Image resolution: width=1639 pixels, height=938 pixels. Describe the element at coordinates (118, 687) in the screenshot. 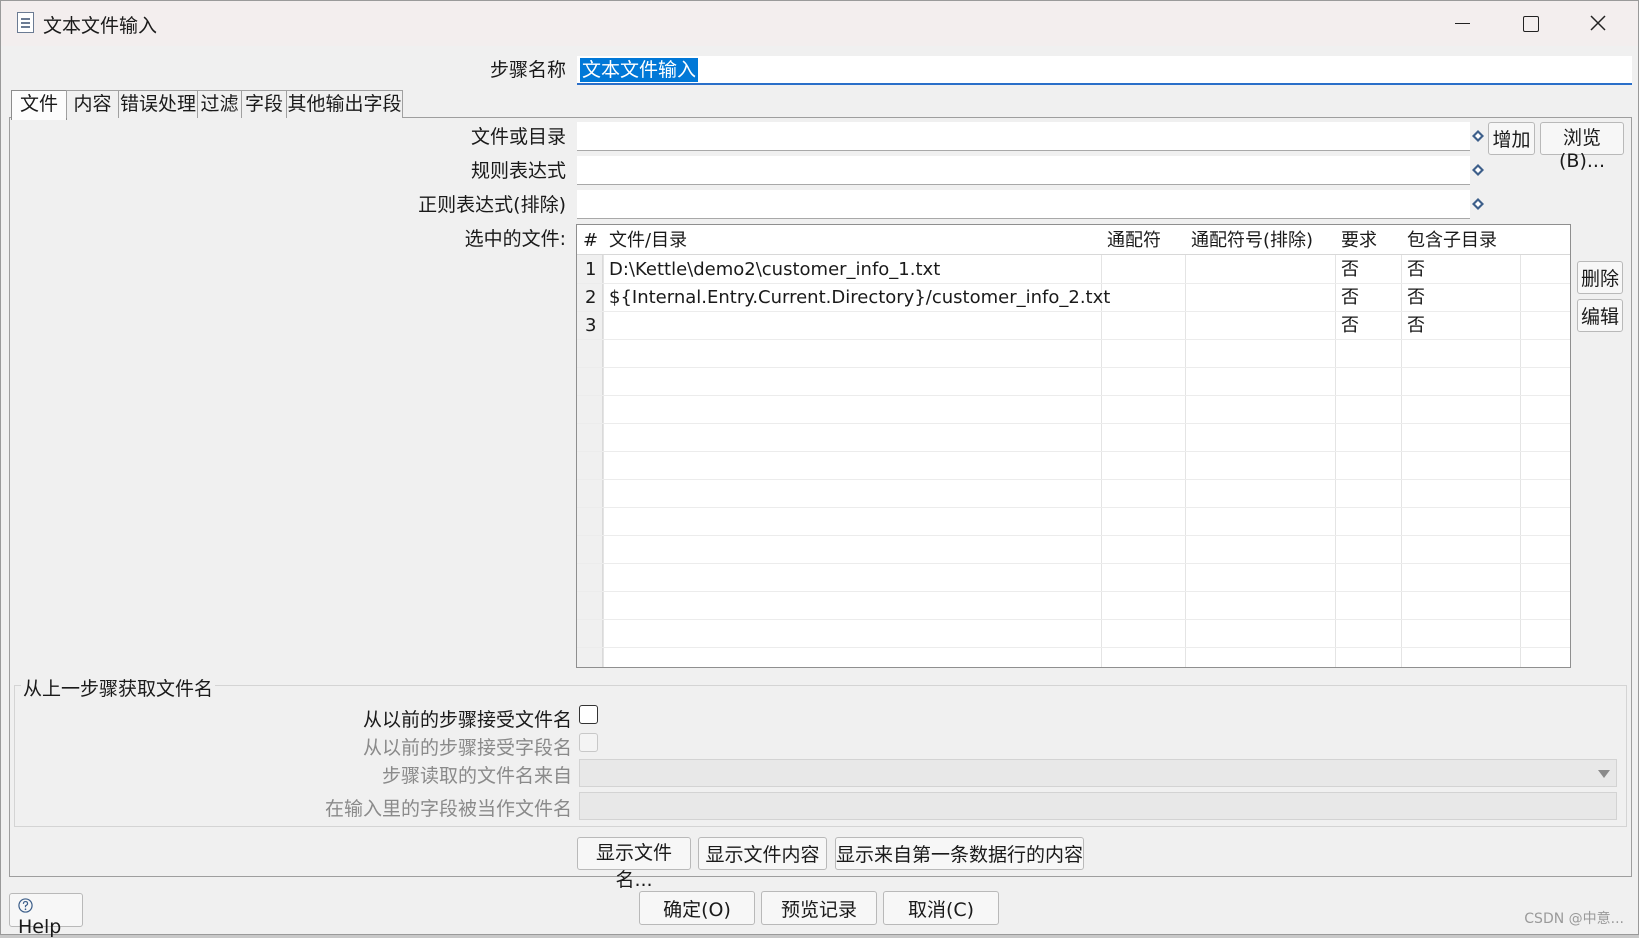

I see `prev-step-group-title: 从上一步骤获取文件名` at that location.